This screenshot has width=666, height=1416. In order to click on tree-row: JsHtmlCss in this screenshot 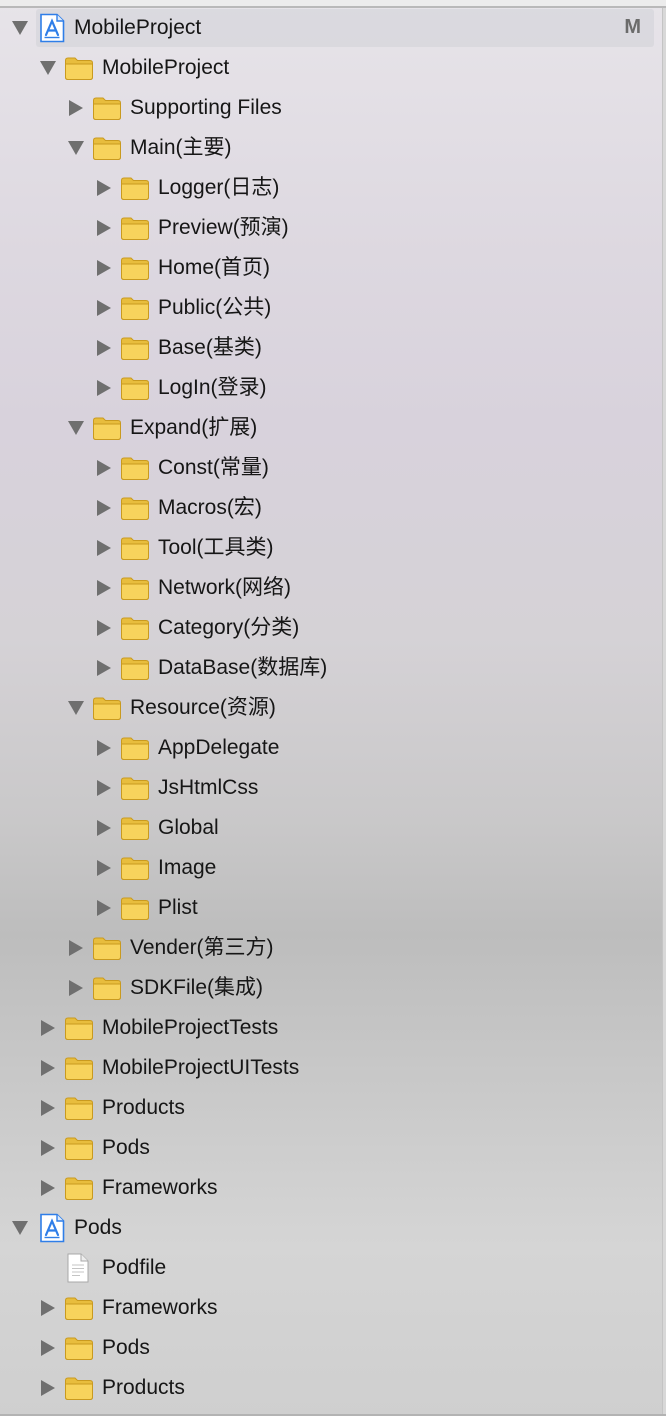, I will do `click(331, 788)`.